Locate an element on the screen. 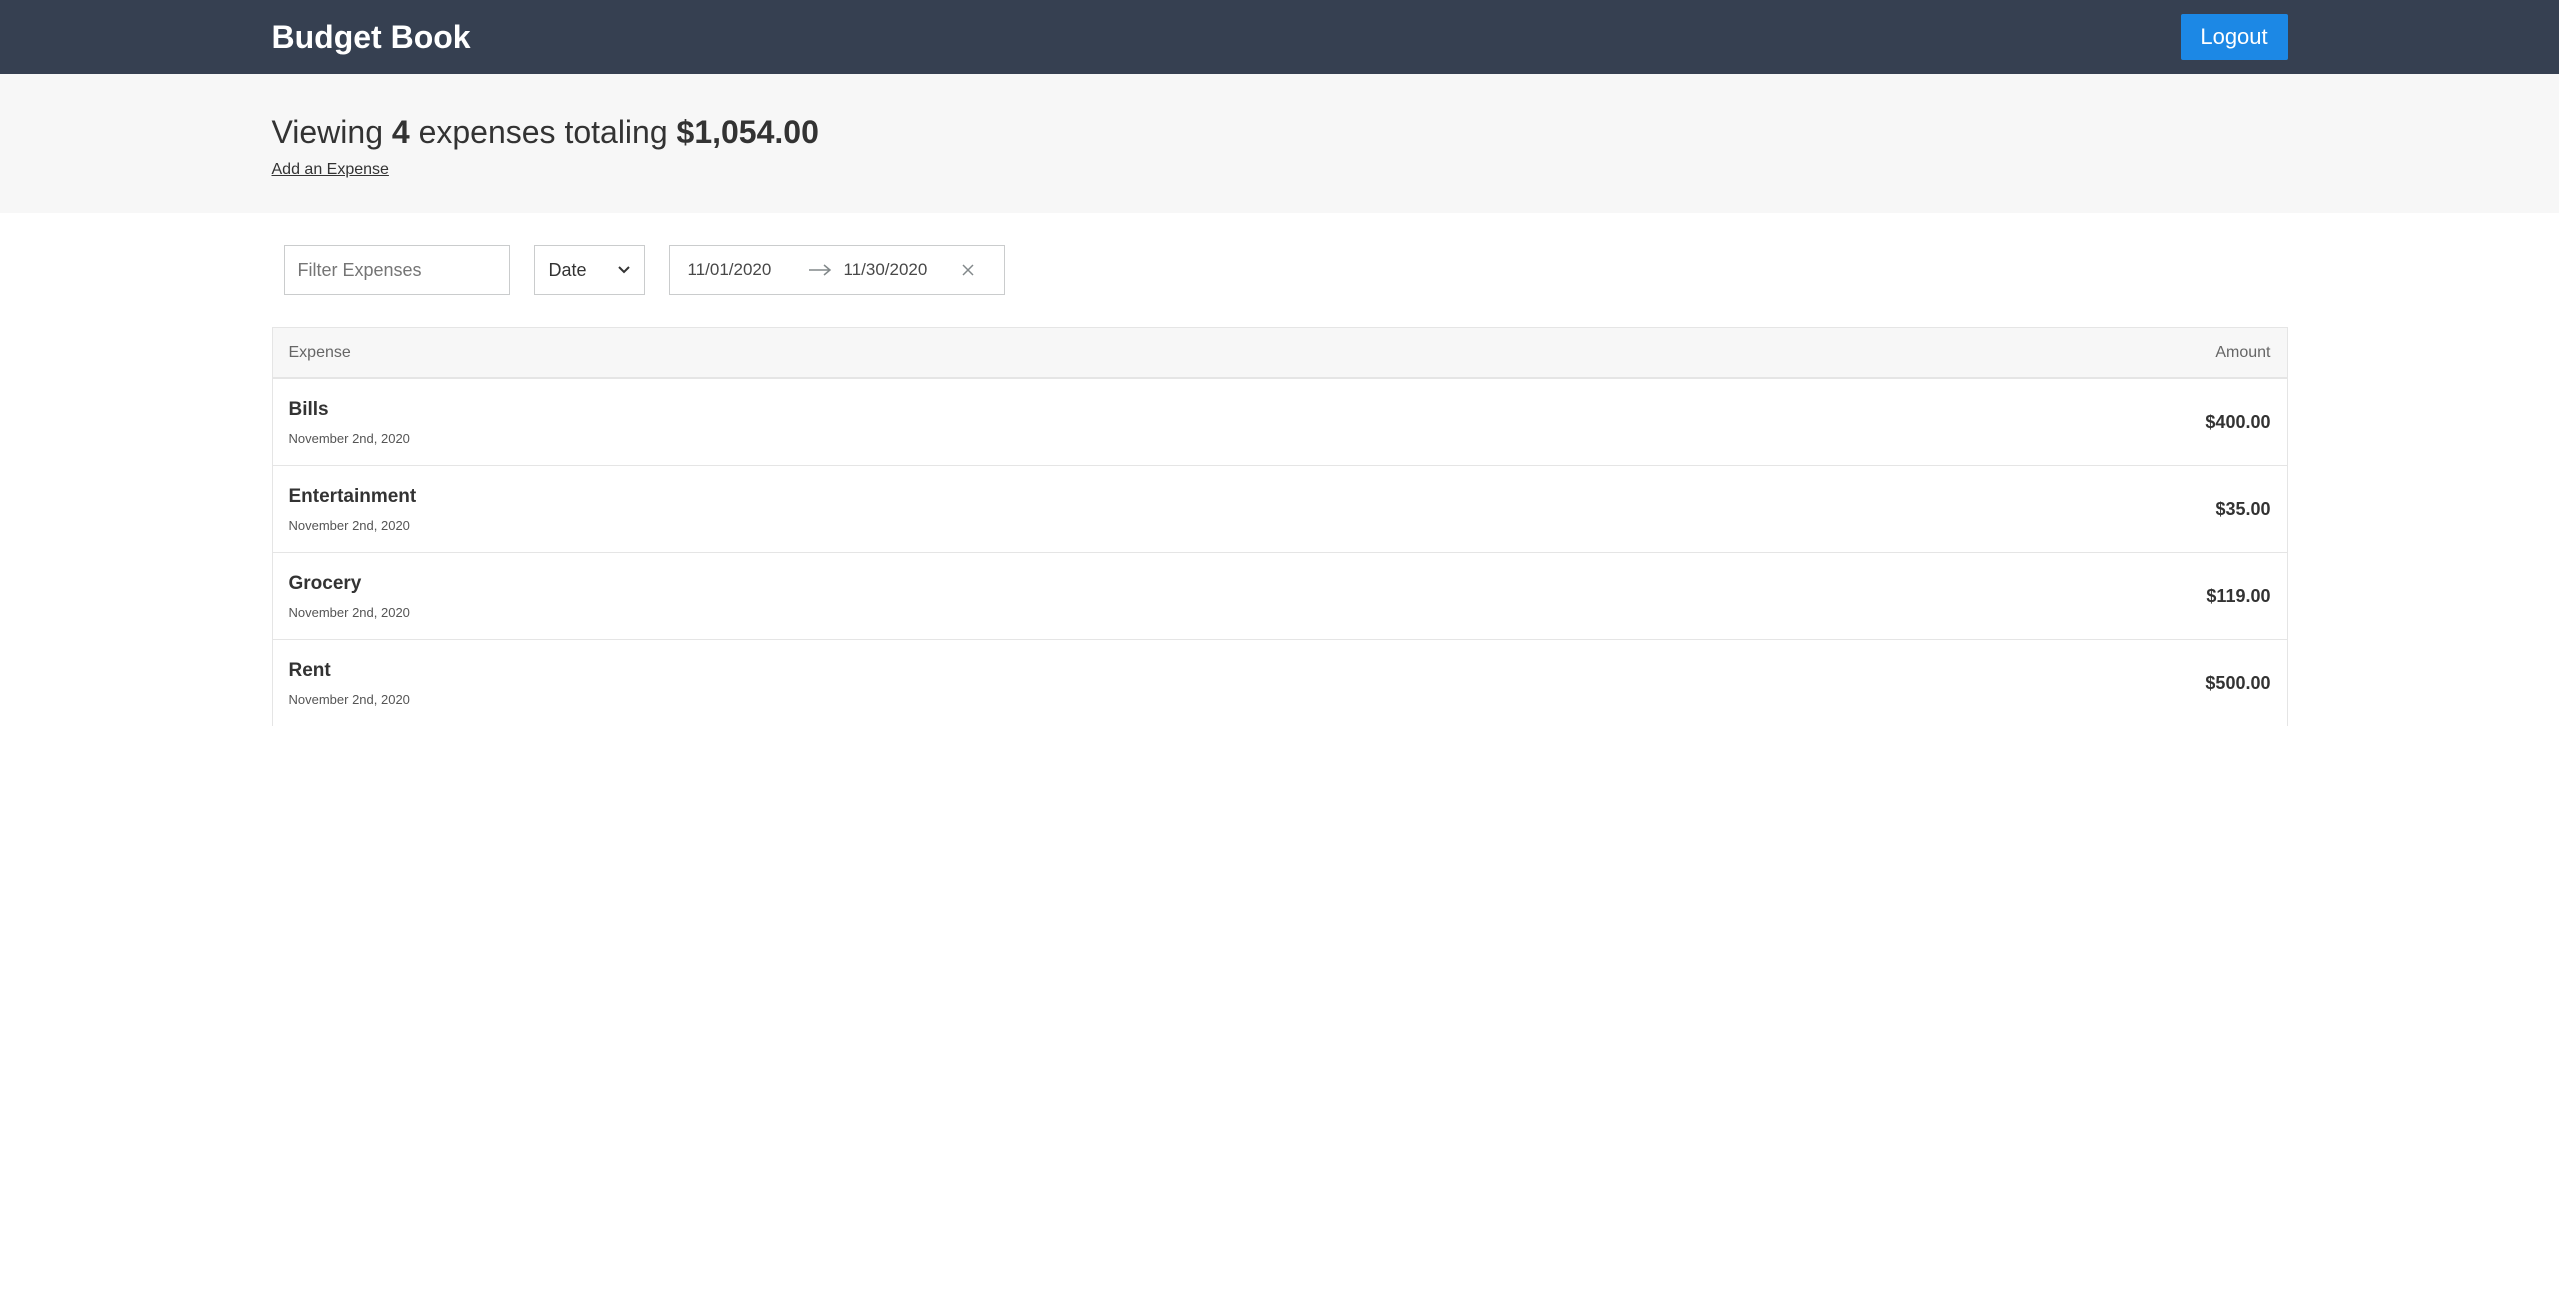  expense-amount: $400.00 is located at coordinates (2238, 421).